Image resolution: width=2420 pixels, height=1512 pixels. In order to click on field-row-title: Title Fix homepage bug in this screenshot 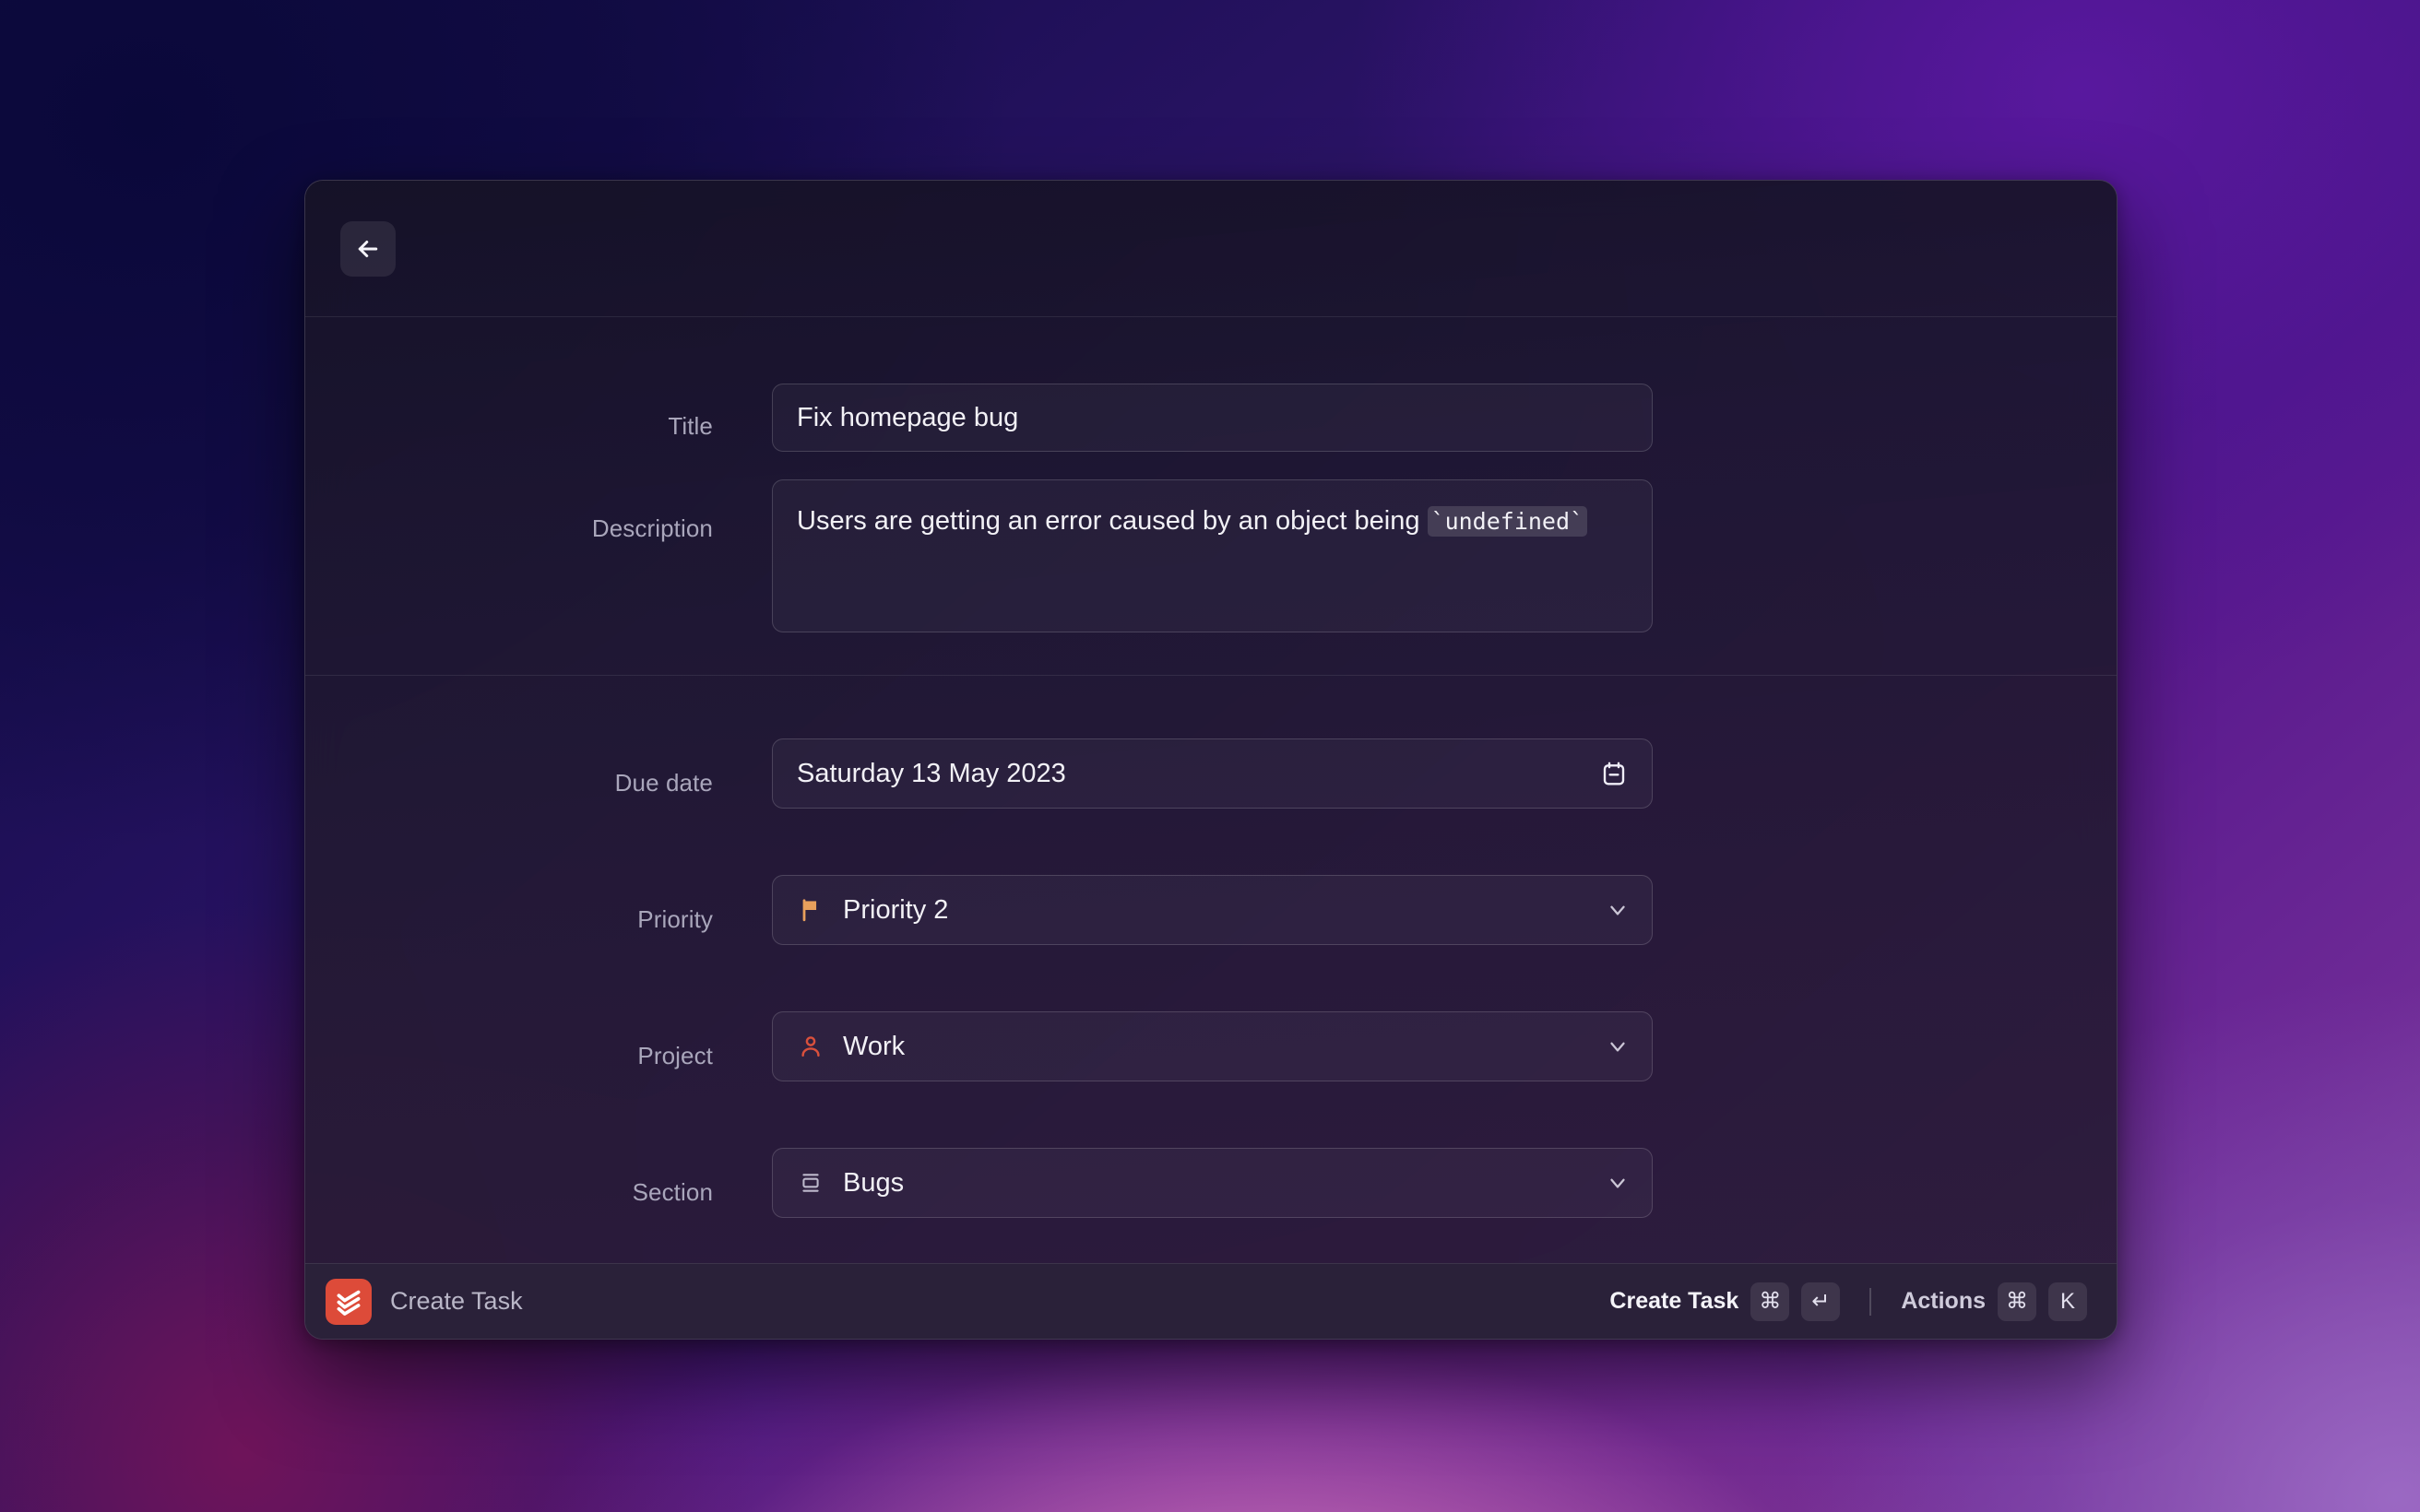, I will do `click(1211, 384)`.